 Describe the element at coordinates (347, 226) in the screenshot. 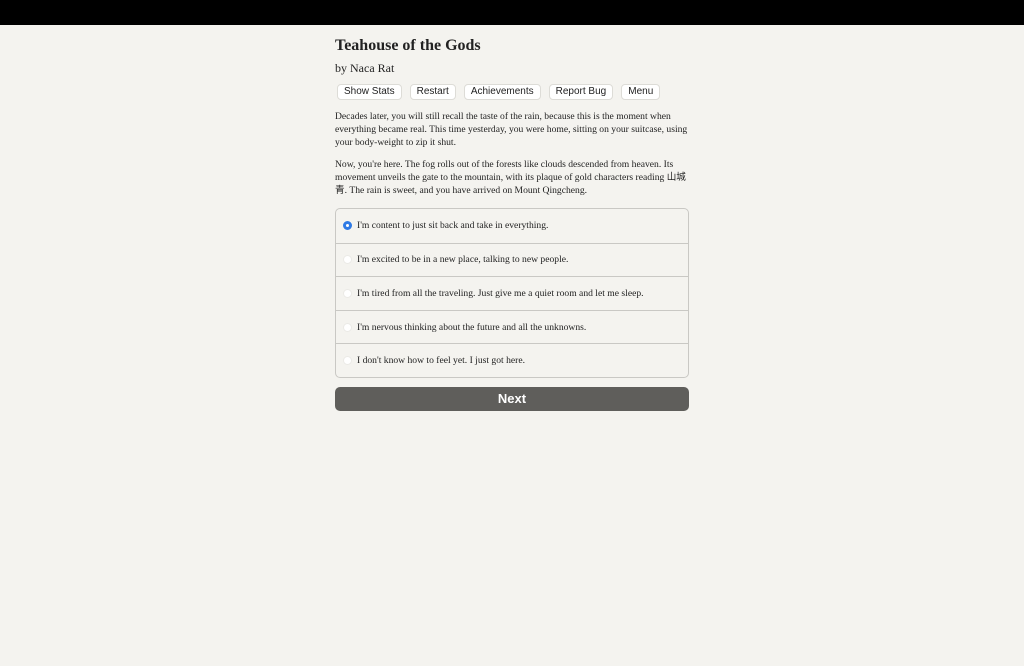

I see `radio-selected-icon` at that location.